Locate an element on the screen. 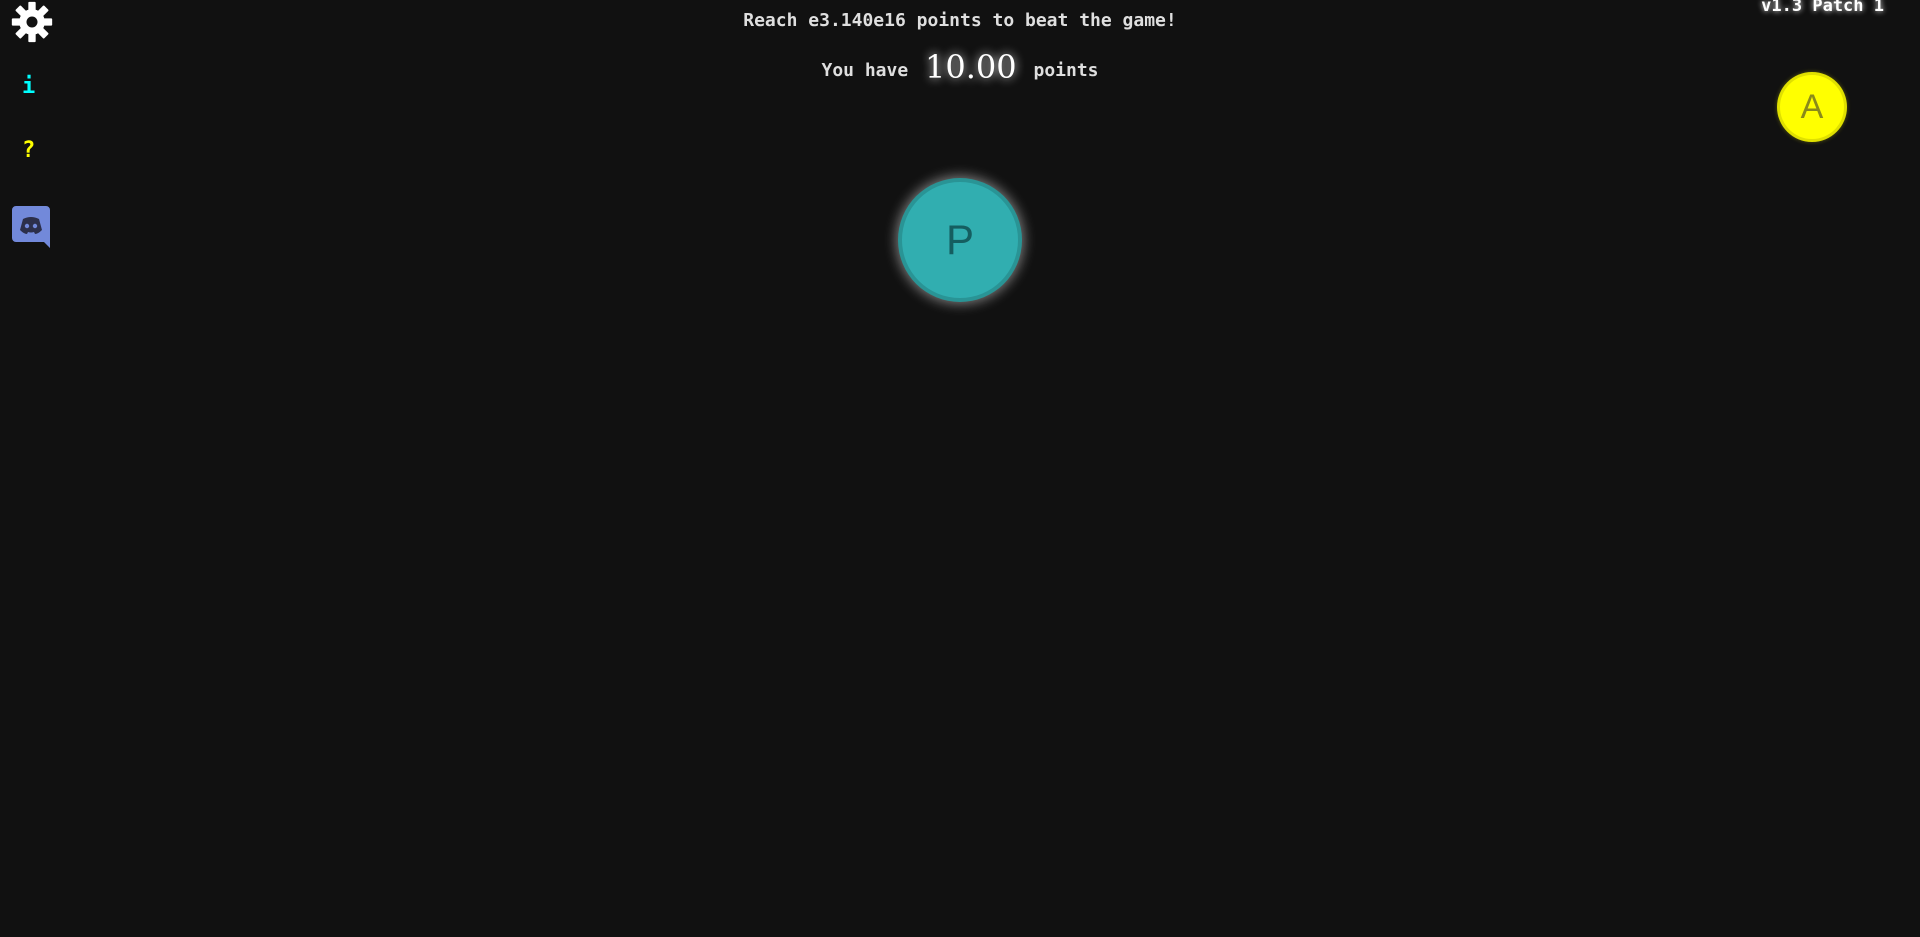 Image resolution: width=1920 pixels, height=937 pixels. points-value: 10.00 is located at coordinates (971, 67).